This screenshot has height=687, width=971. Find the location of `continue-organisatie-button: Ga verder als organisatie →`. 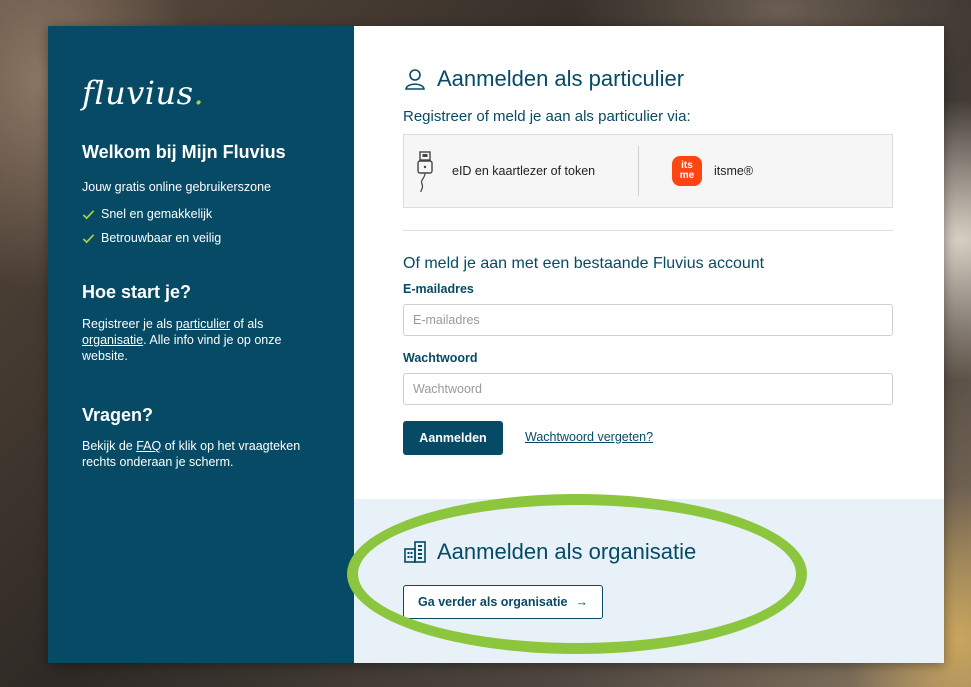

continue-organisatie-button: Ga verder als organisatie → is located at coordinates (503, 602).